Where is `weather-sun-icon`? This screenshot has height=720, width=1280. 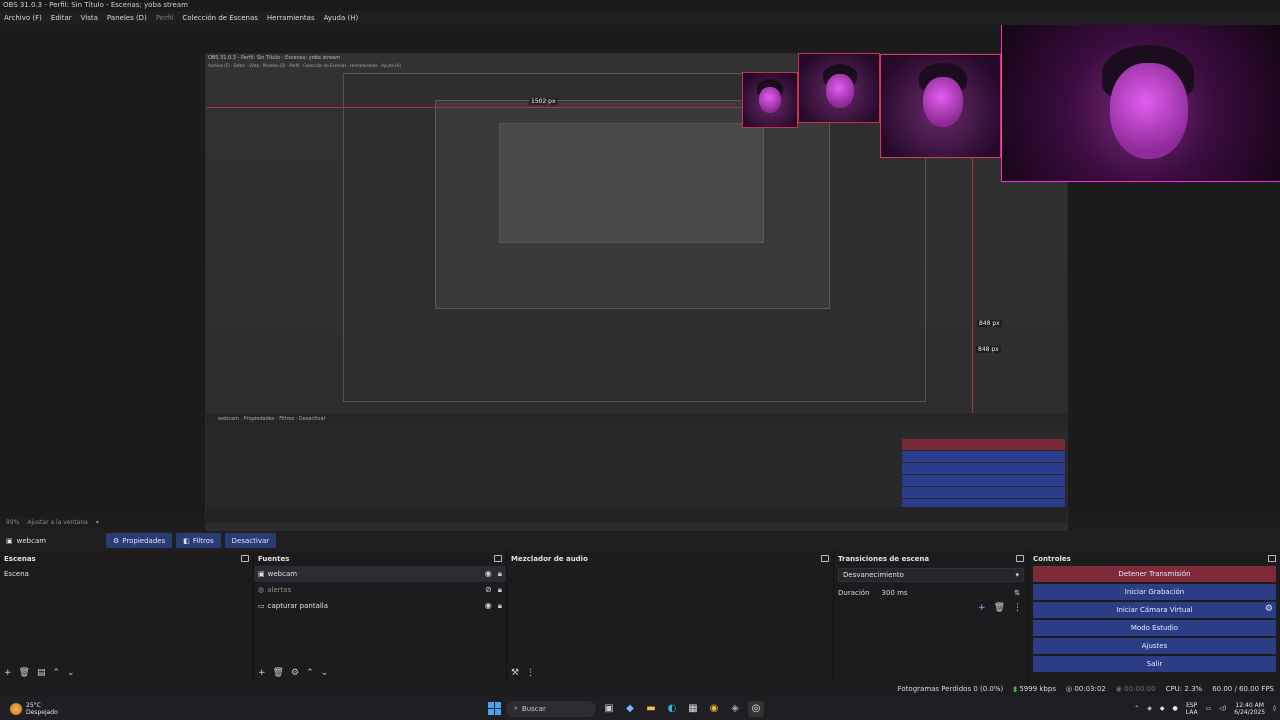 weather-sun-icon is located at coordinates (16, 708).